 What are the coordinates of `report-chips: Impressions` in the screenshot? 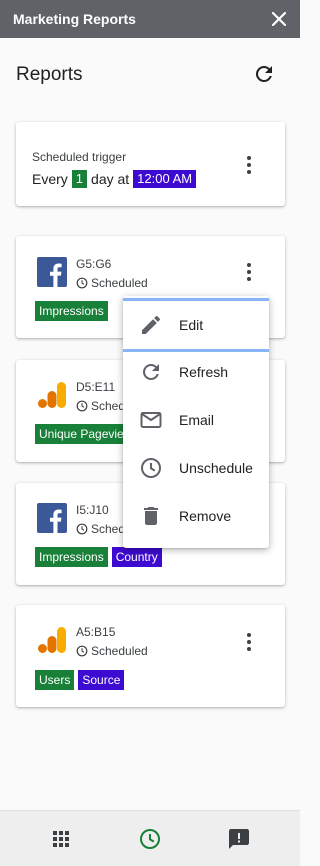 It's located at (71, 311).